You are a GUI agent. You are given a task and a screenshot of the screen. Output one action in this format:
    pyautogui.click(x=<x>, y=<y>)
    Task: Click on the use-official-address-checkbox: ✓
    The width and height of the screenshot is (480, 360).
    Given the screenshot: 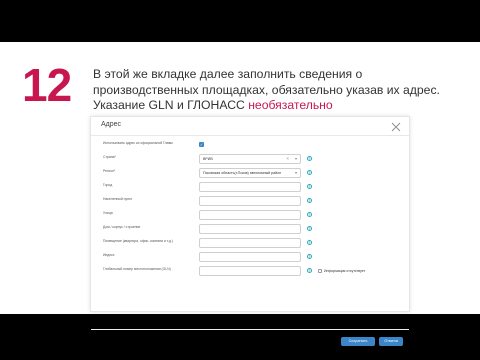 What is the action you would take?
    pyautogui.click(x=201, y=144)
    